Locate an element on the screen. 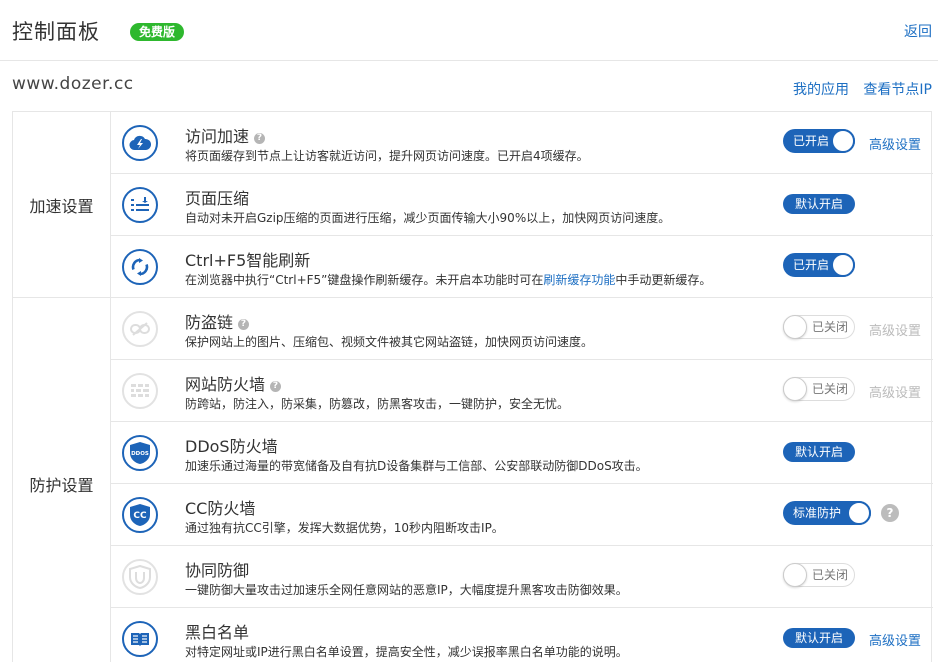  view-nodes-link: 查看节点IP is located at coordinates (897, 90).